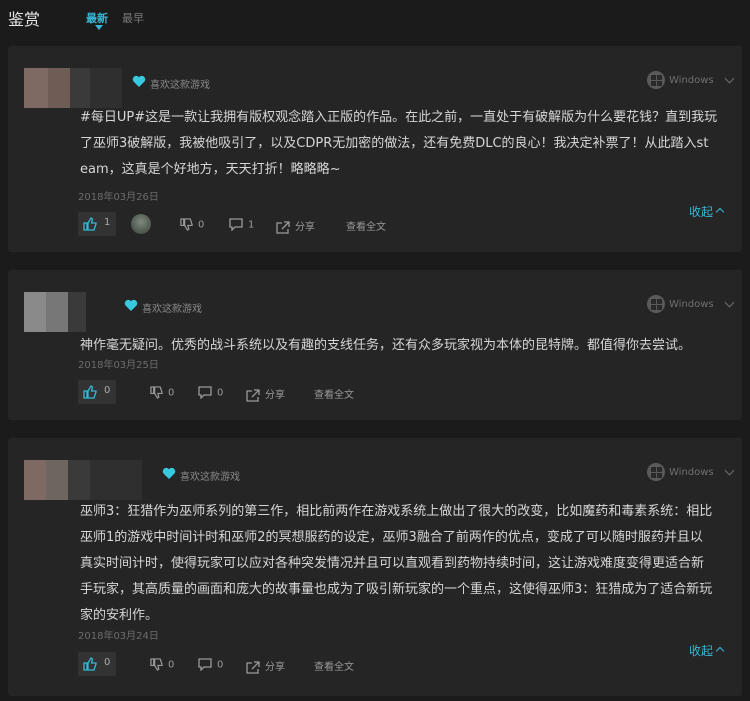  Describe the element at coordinates (118, 365) in the screenshot. I see `review-date: 2018年03月25日` at that location.